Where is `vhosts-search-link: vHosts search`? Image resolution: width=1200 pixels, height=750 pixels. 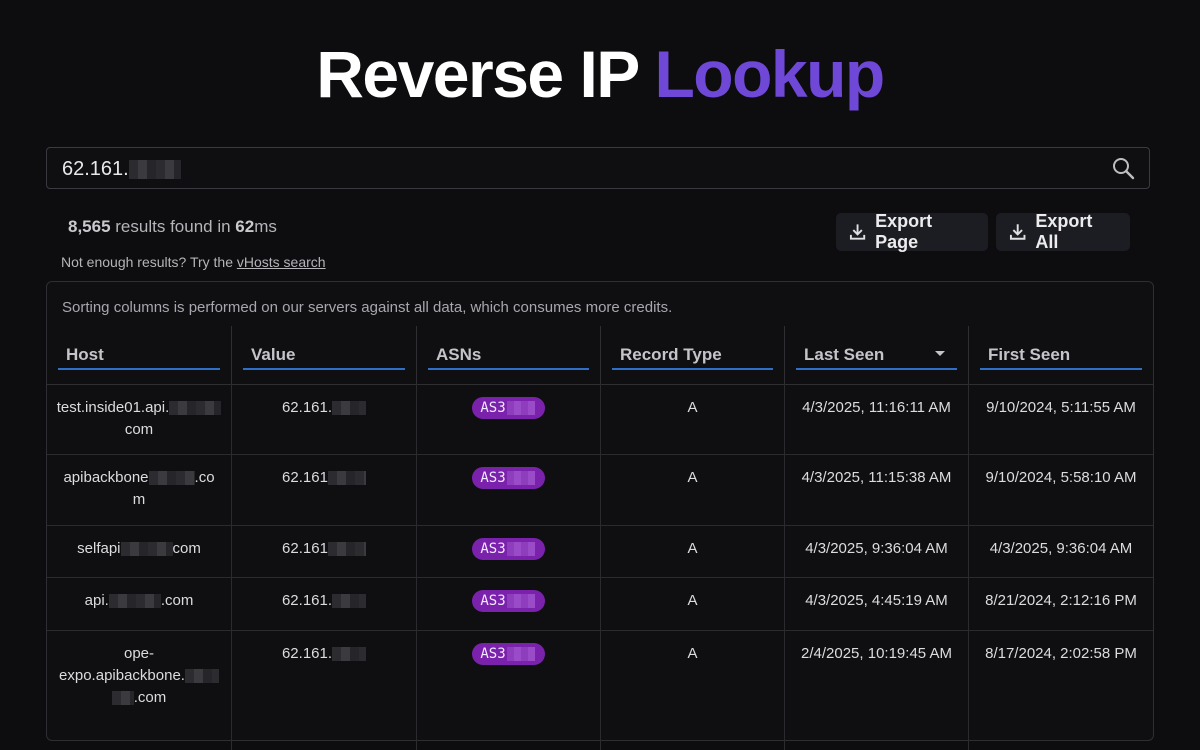 vhosts-search-link: vHosts search is located at coordinates (281, 262).